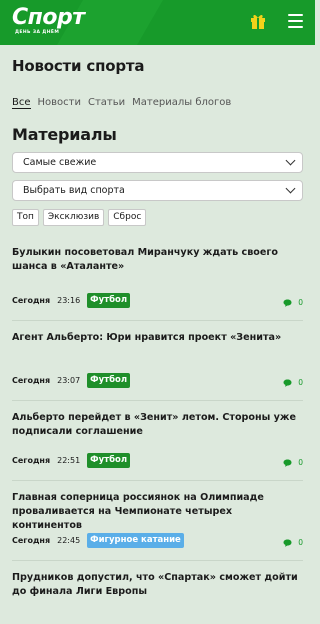  I want to click on article-time: 22:51, so click(69, 460).